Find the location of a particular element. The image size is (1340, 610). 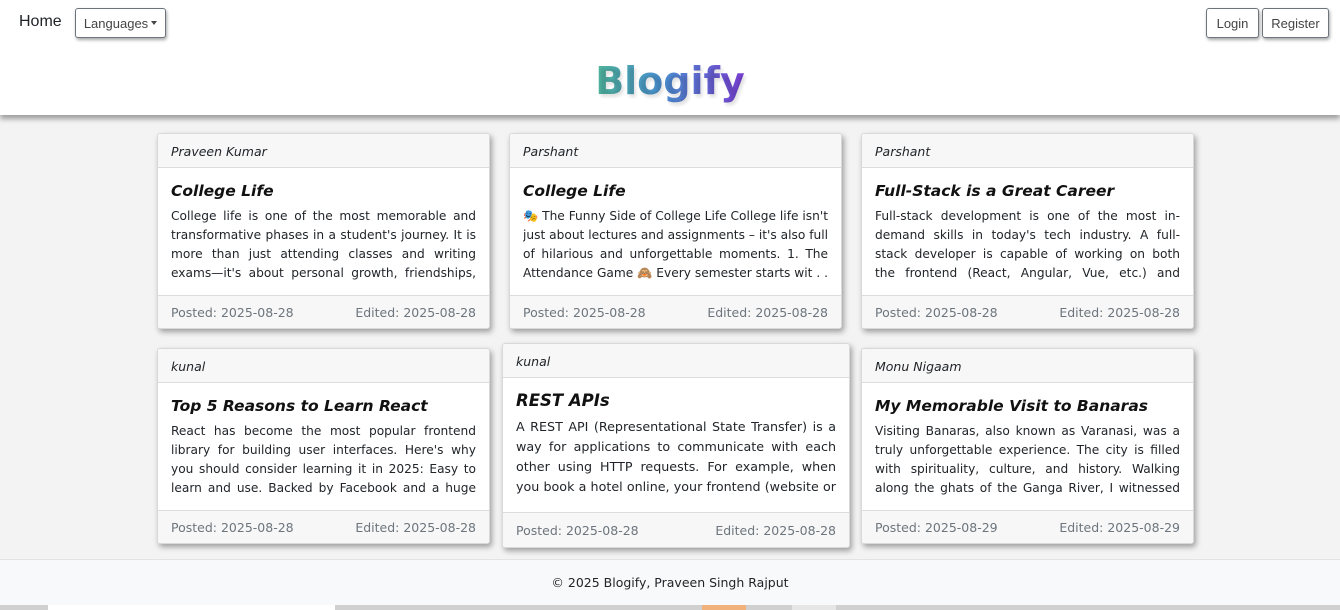

languages-dropdown-button: Languages is located at coordinates (120, 23).